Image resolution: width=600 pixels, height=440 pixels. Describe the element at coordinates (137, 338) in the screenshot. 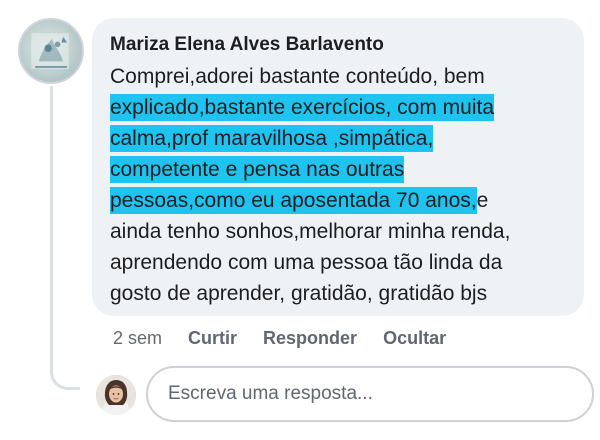

I see `comment-timestamp: 2 sem` at that location.